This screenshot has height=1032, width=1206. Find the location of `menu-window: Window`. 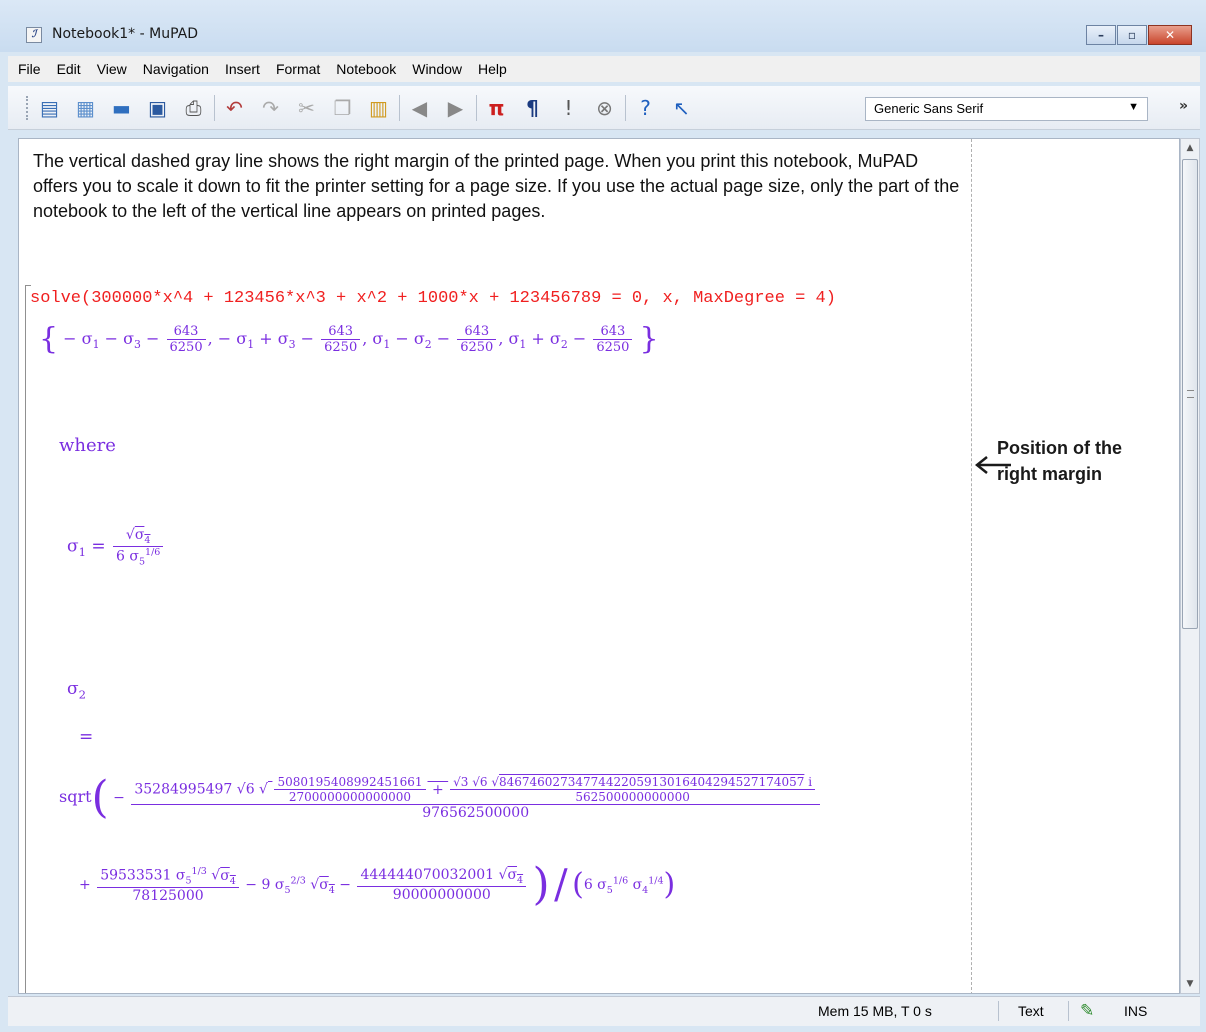

menu-window: Window is located at coordinates (437, 69).